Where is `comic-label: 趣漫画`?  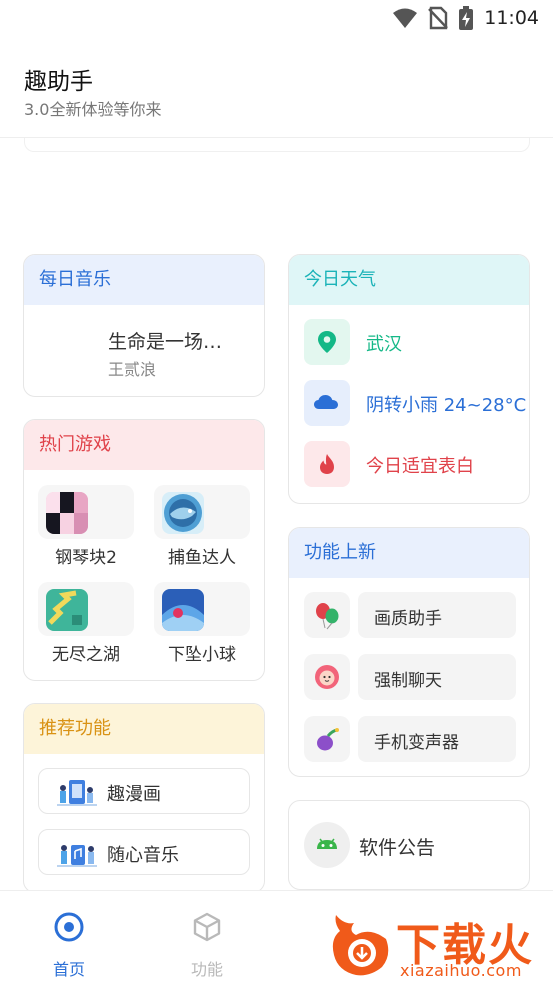 comic-label: 趣漫画 is located at coordinates (134, 794).